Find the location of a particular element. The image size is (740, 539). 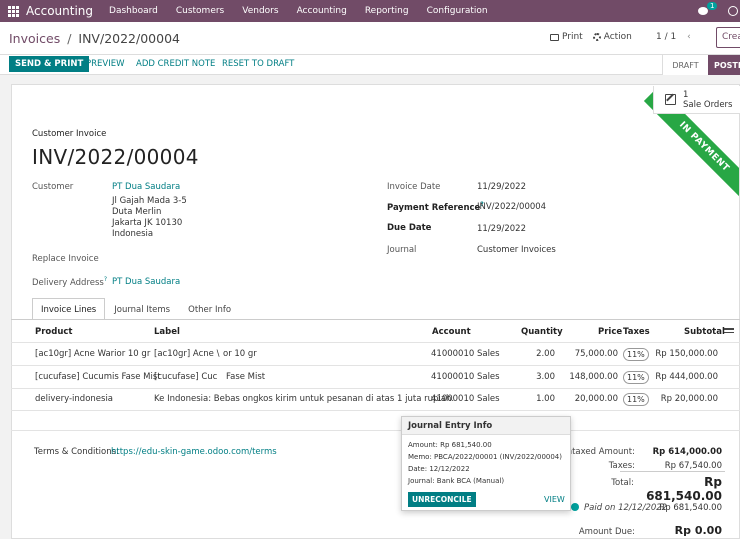

stage-posted: POSTED is located at coordinates (724, 65).